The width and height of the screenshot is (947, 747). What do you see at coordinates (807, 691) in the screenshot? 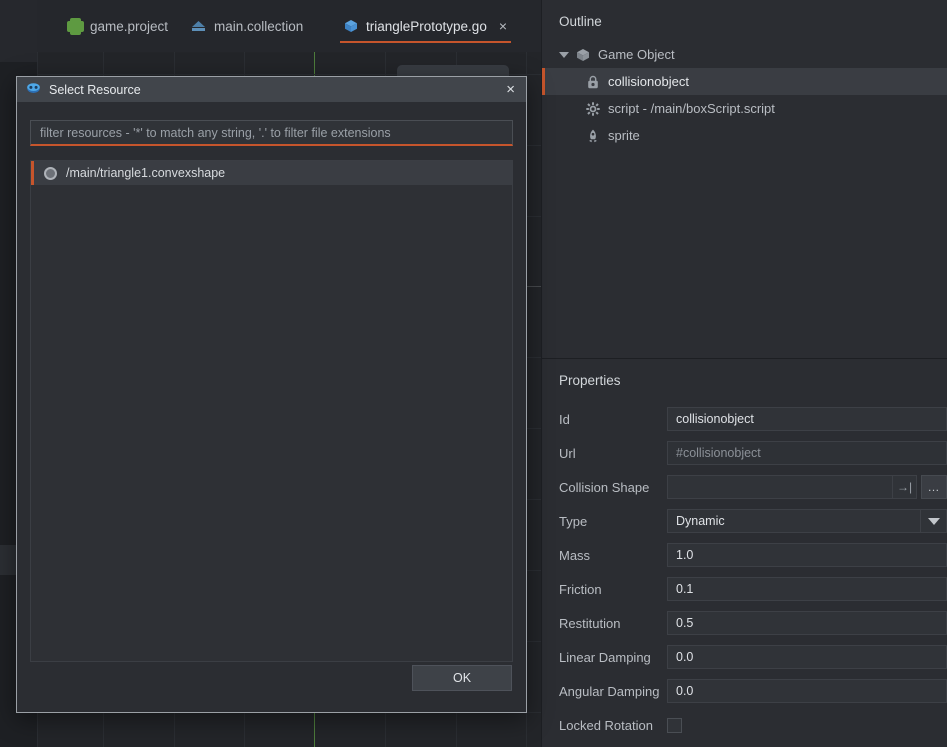
I see `angular-damping-field: 0.0` at bounding box center [807, 691].